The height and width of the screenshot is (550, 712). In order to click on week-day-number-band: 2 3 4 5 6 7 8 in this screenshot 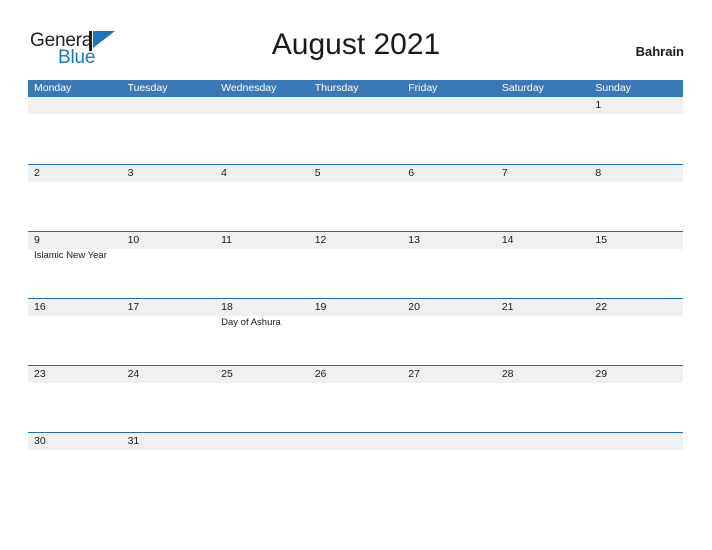, I will do `click(355, 173)`.